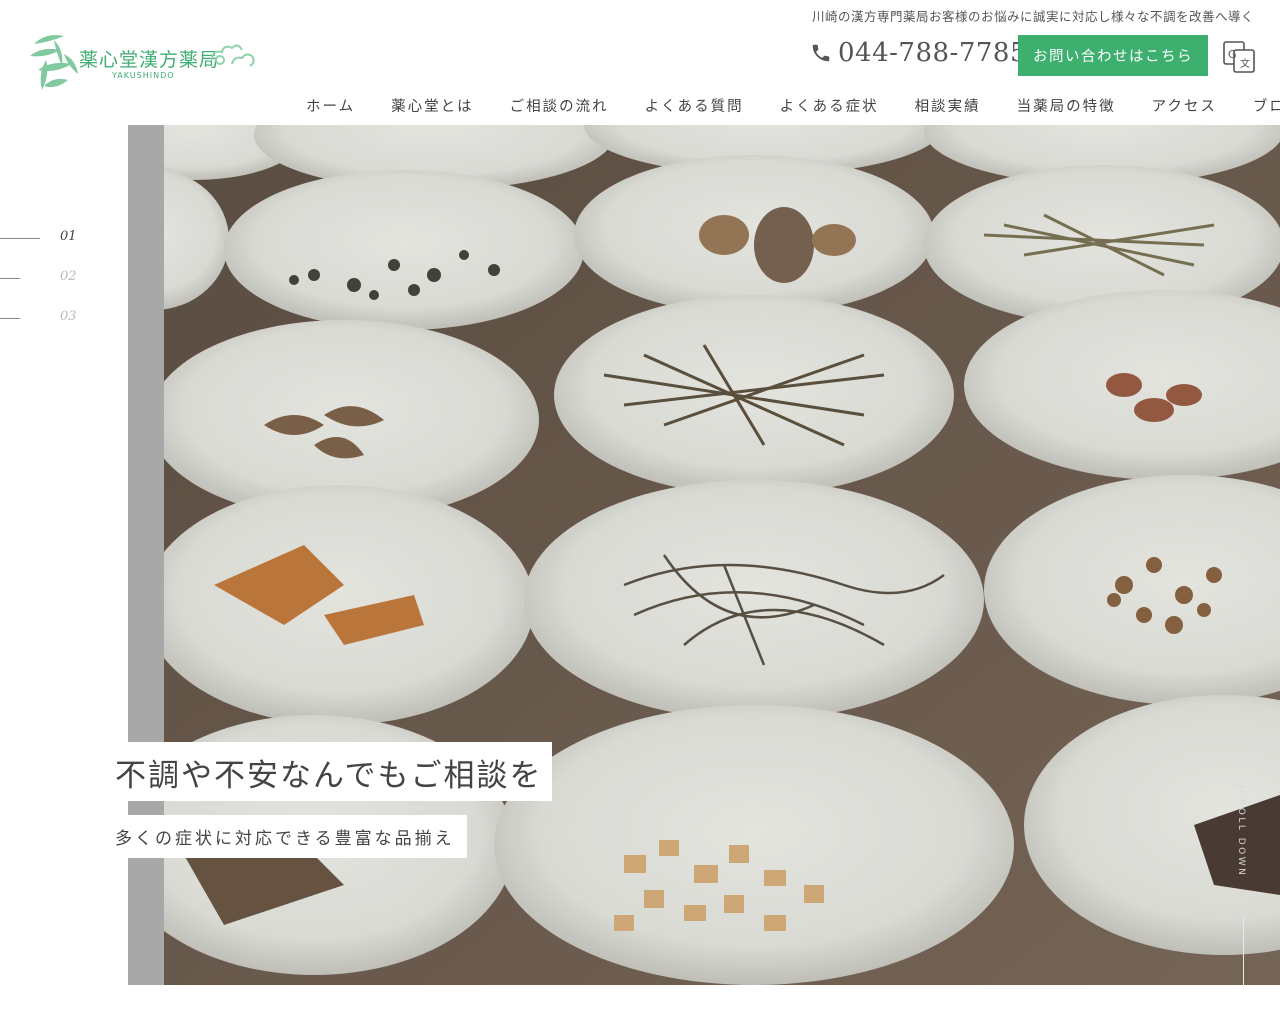 The image size is (1280, 1024). Describe the element at coordinates (432, 105) in the screenshot. I see `nav-item-about: 薬心堂とは` at that location.